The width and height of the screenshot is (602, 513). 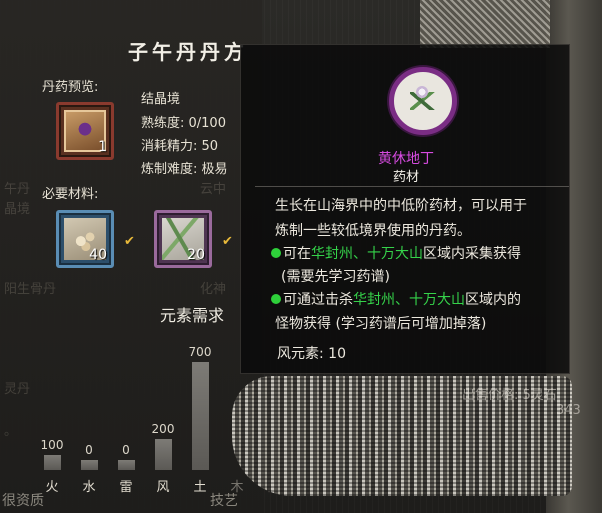 I want to click on item-description: 炼制一些较低境界使用的丹药。, so click(x=373, y=231).